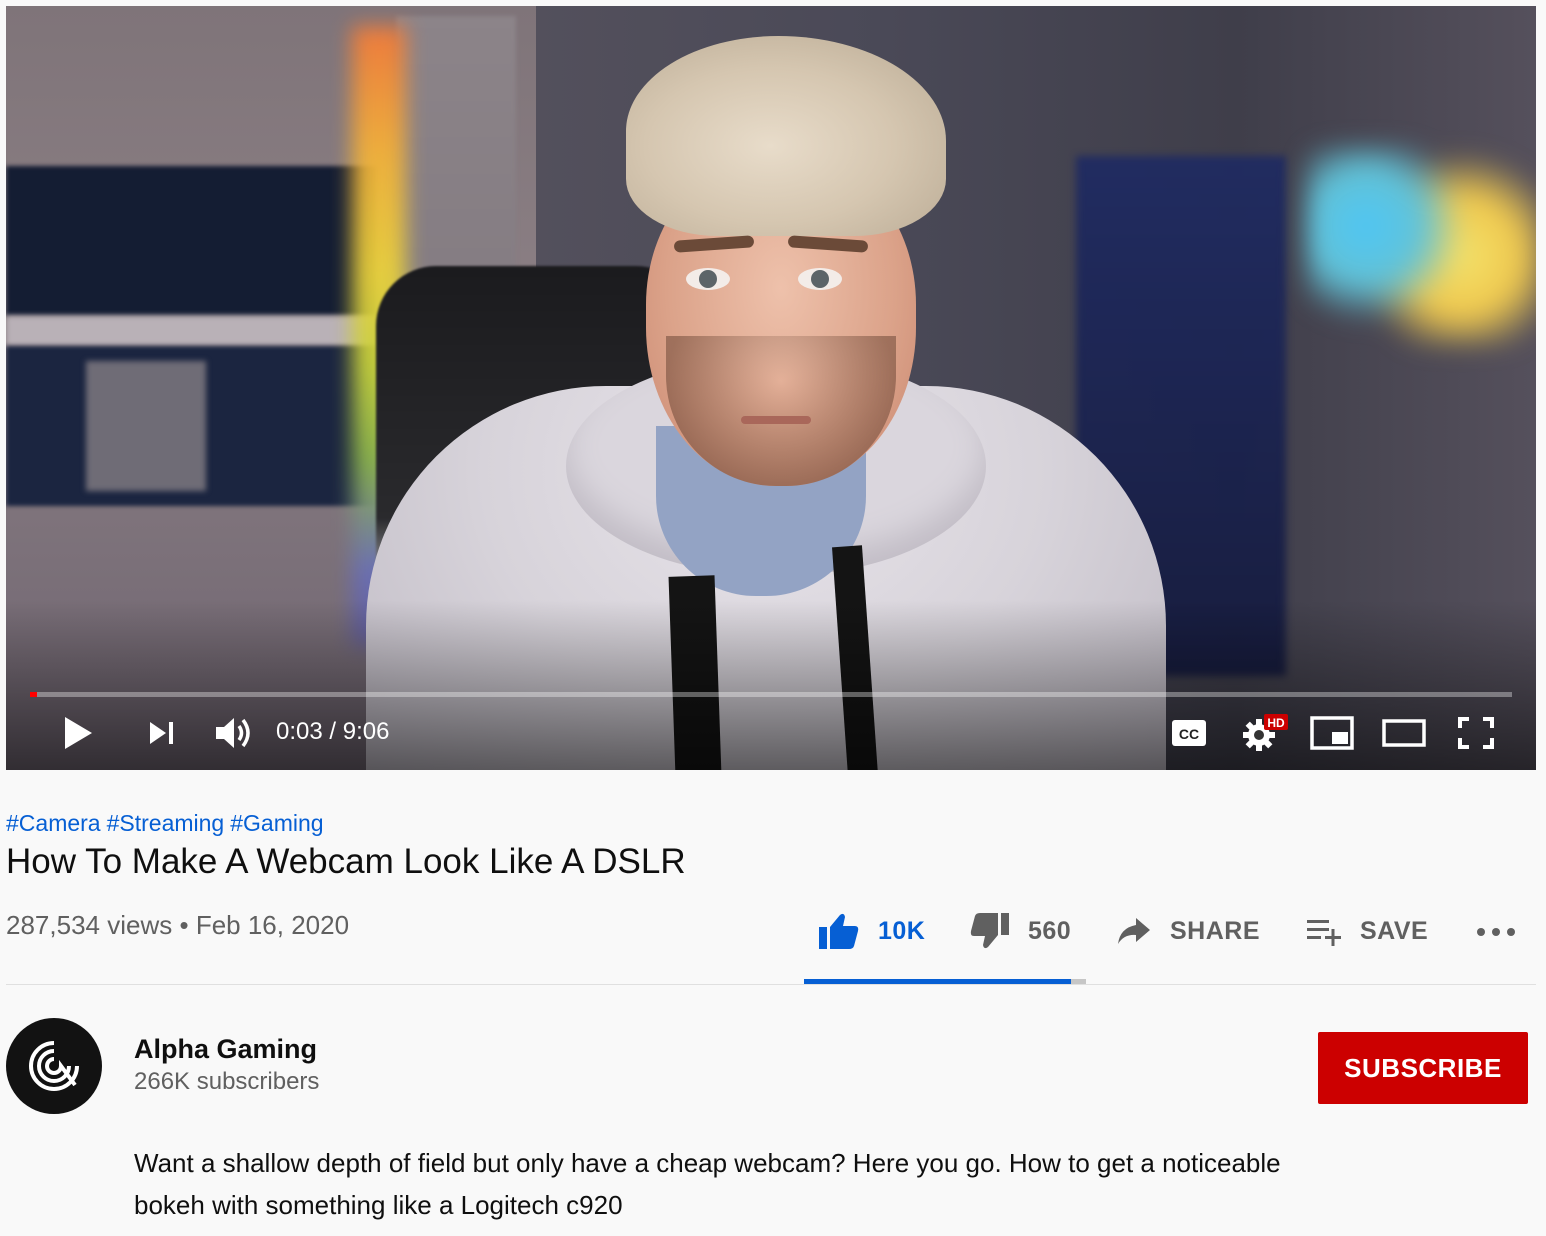 The width and height of the screenshot is (1546, 1236). What do you see at coordinates (771, 694) in the screenshot?
I see `progress-bar` at bounding box center [771, 694].